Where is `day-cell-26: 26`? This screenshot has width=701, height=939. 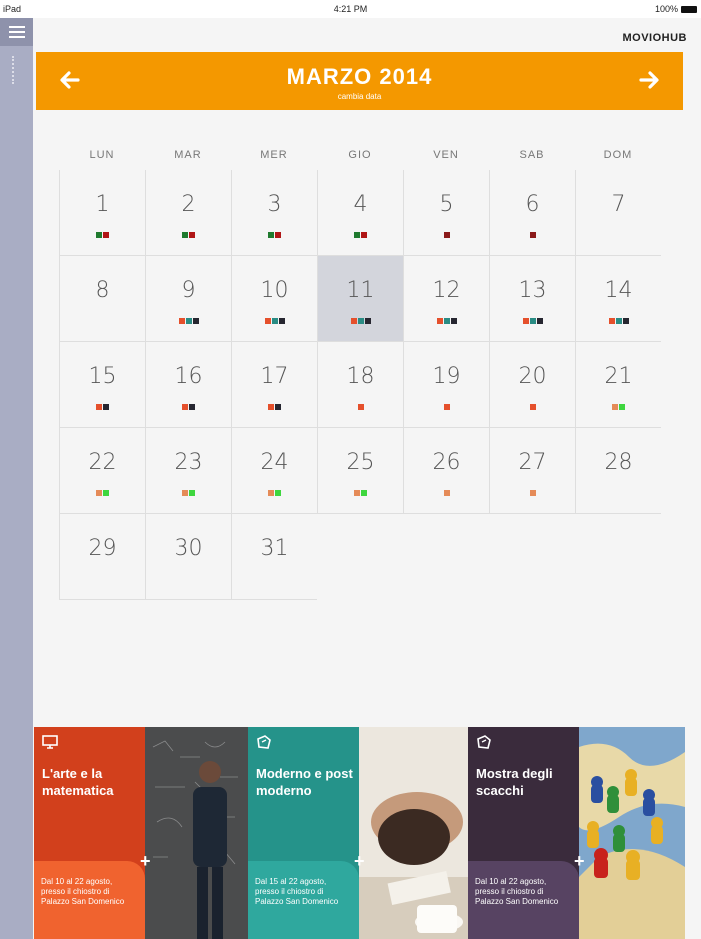
day-cell-26: 26 is located at coordinates (446, 471).